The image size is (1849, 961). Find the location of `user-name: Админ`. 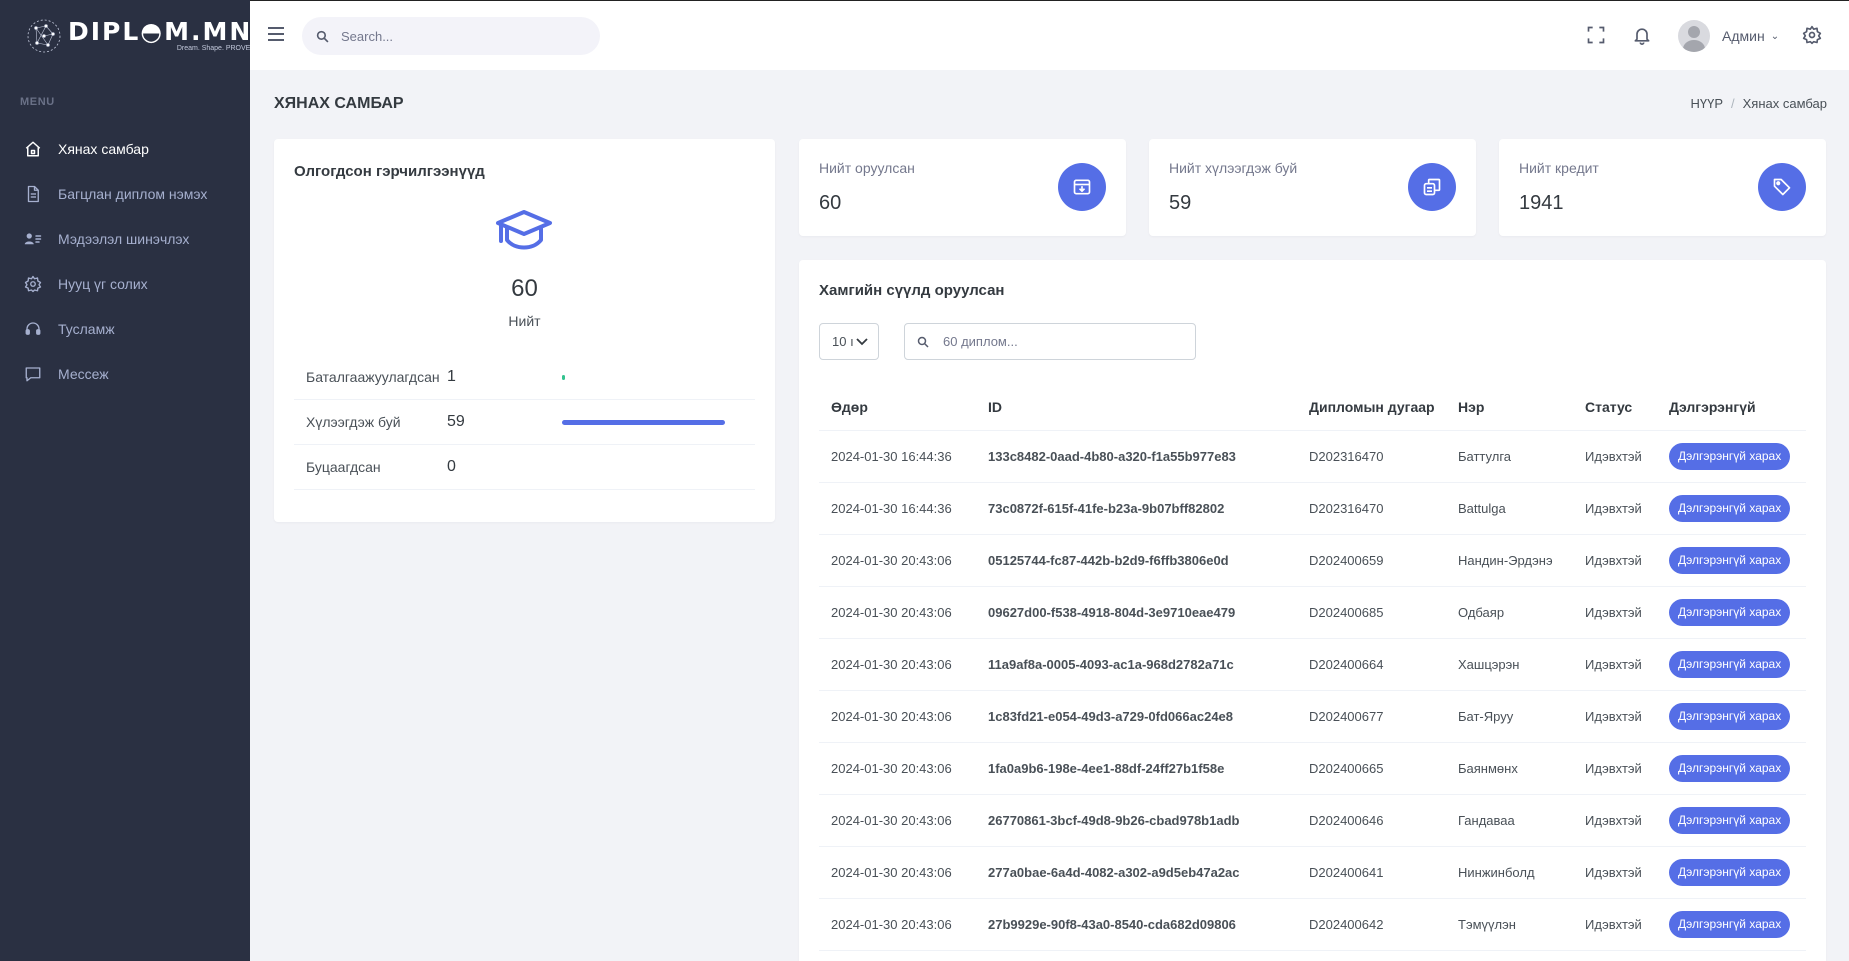

user-name: Админ is located at coordinates (1743, 36).